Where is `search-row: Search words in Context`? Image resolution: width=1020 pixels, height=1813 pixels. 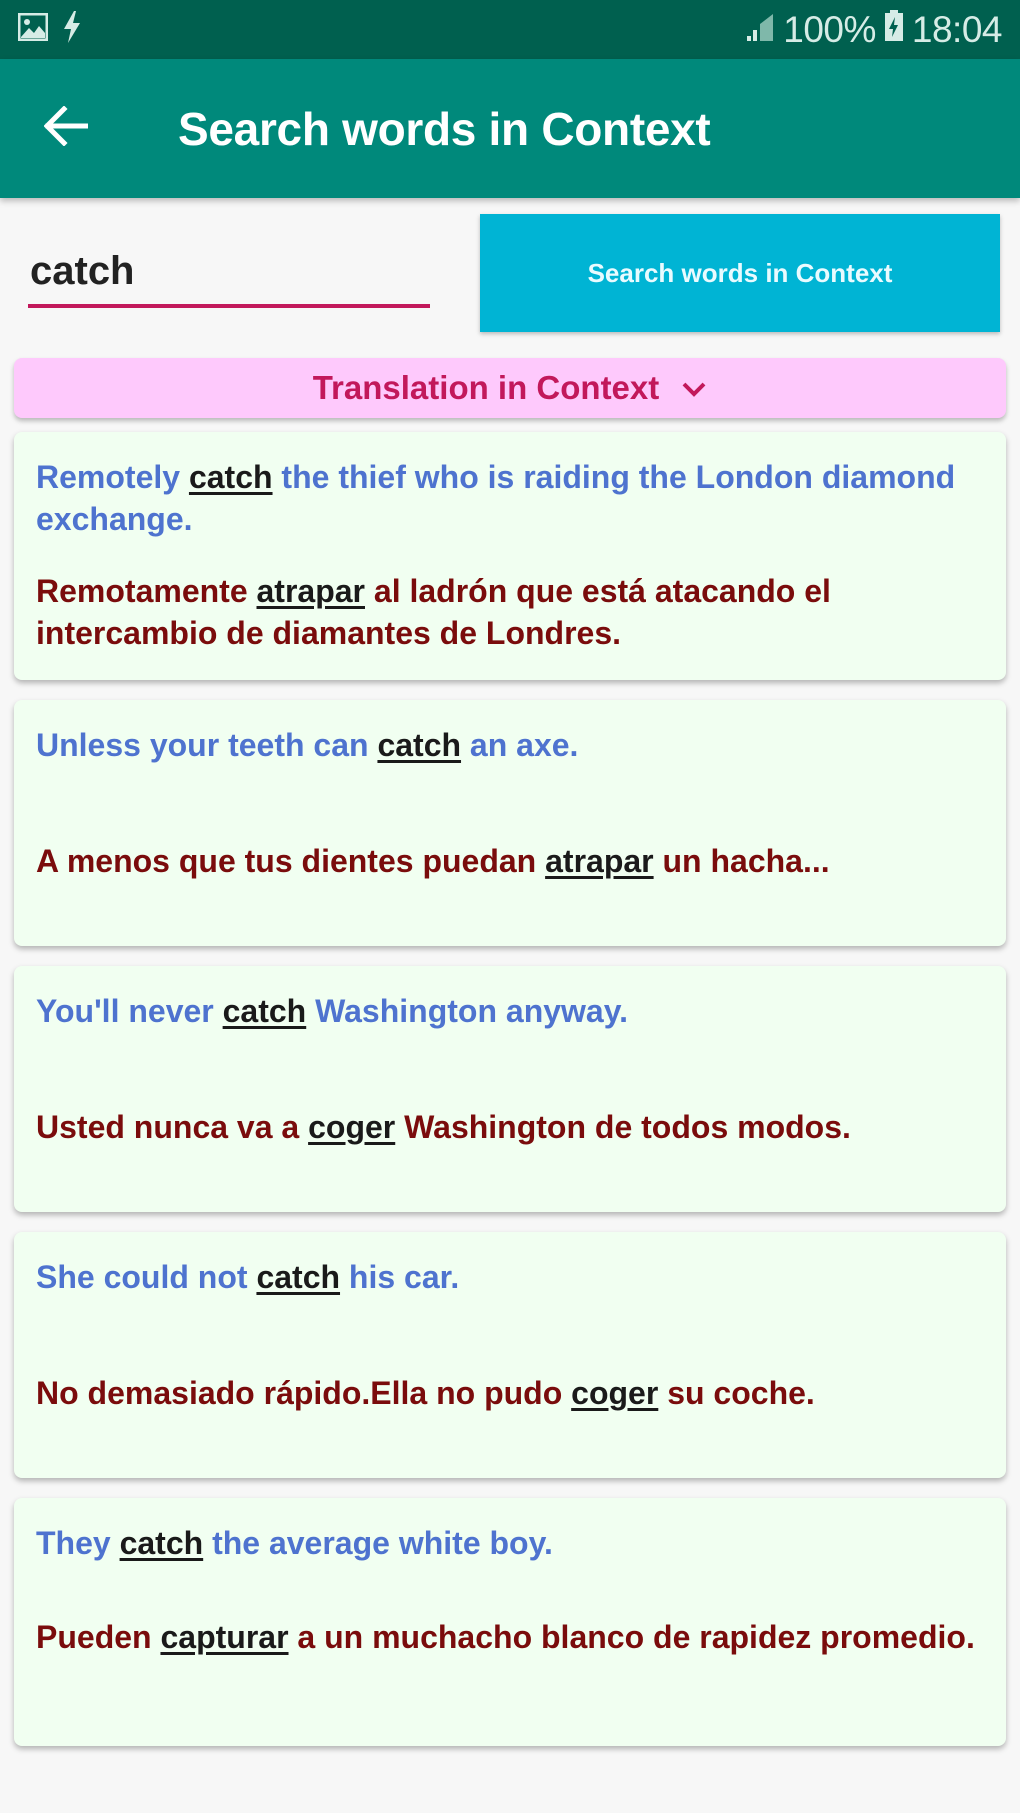 search-row: Search words in Context is located at coordinates (510, 278).